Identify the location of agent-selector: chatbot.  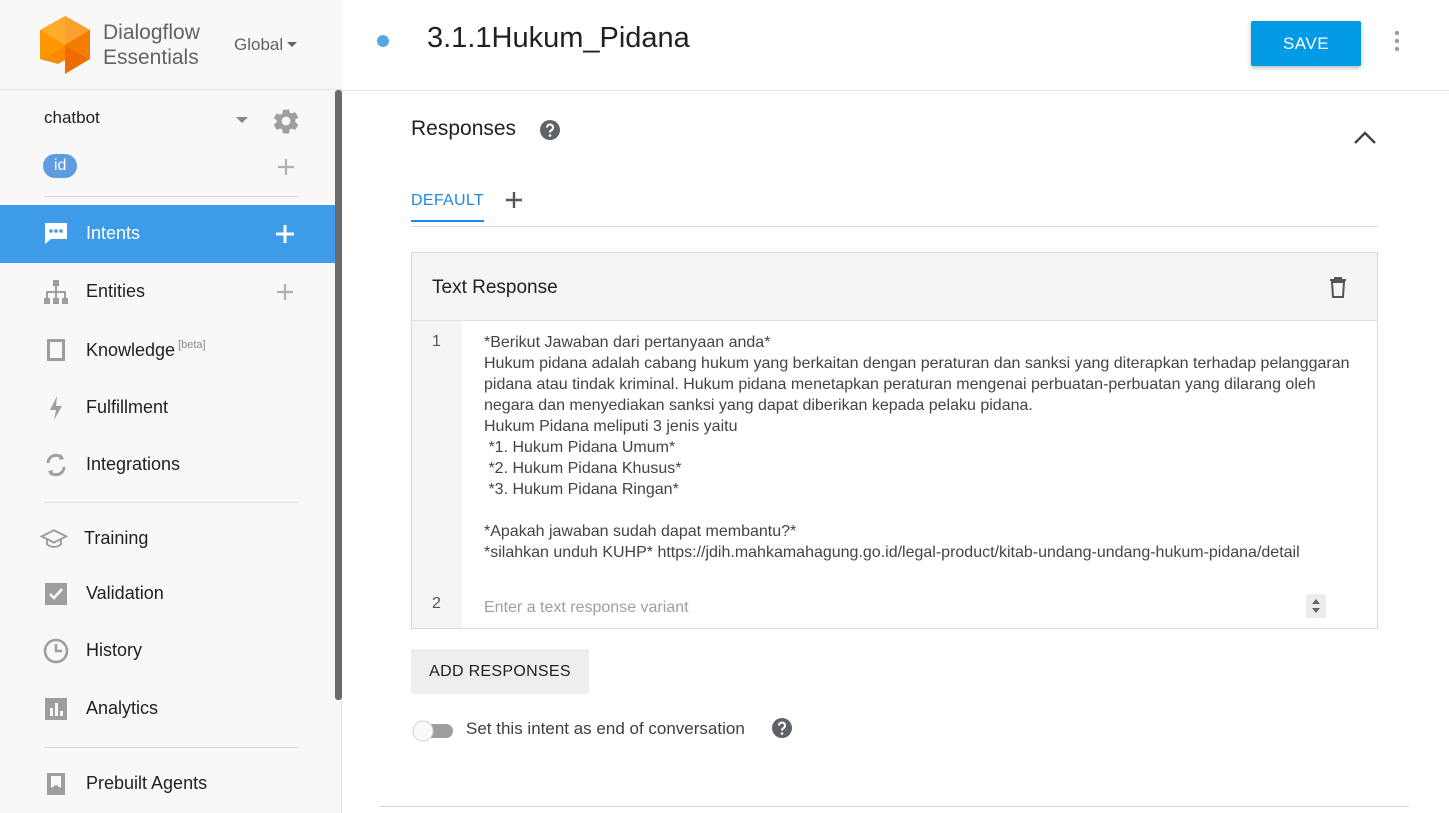
(160, 120).